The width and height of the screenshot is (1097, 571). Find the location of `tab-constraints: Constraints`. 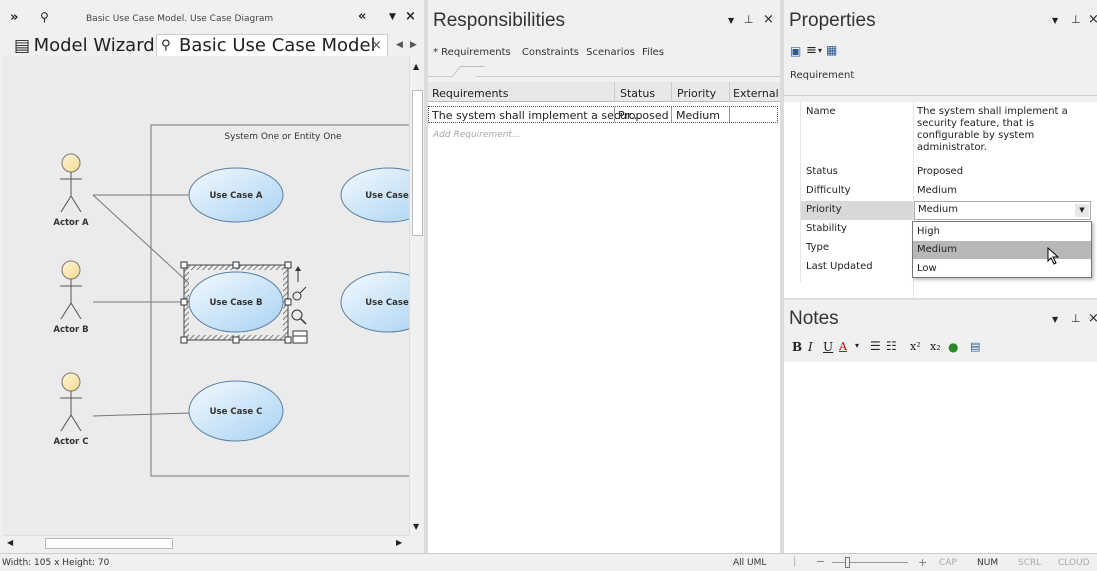

tab-constraints: Constraints is located at coordinates (550, 52).